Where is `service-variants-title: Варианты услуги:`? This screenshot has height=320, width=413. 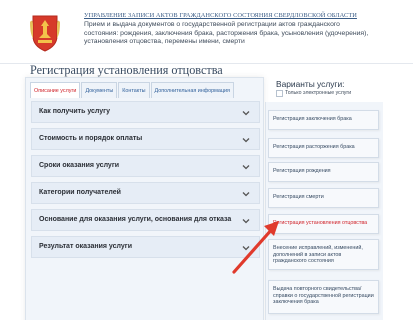 service-variants-title: Варианты услуги: is located at coordinates (310, 84).